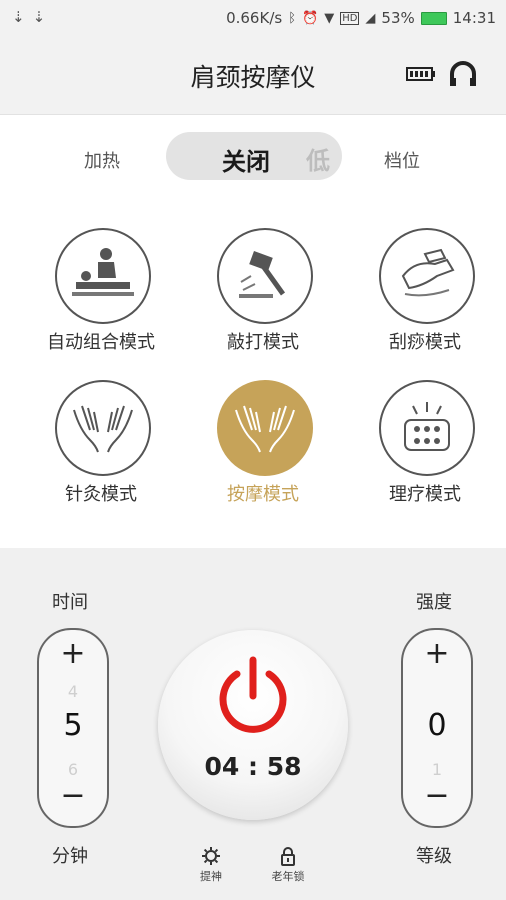  Describe the element at coordinates (265, 276) in the screenshot. I see `hammer-icon` at that location.